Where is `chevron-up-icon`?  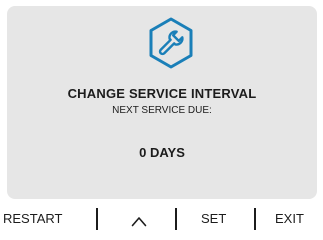 chevron-up-icon is located at coordinates (139, 221).